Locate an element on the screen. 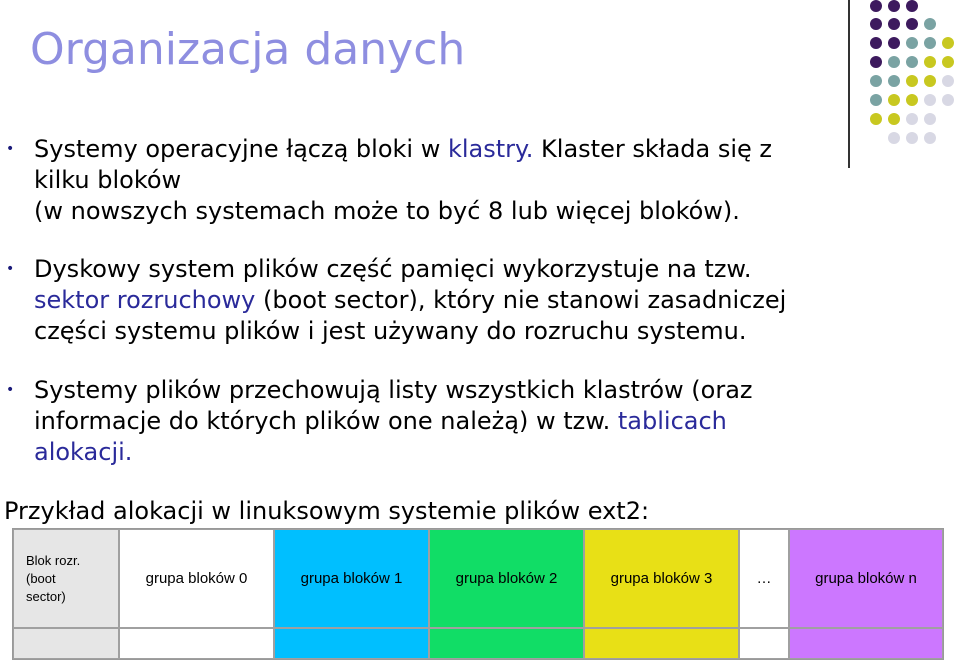 The width and height of the screenshot is (960, 660). bullet-text: Klaster składa się z is located at coordinates (653, 149).